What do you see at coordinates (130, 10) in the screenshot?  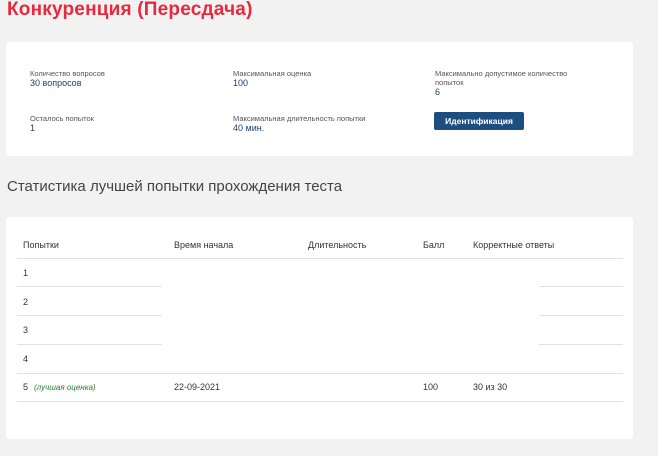 I see `page-title: Конкуренция (Пересдача)` at bounding box center [130, 10].